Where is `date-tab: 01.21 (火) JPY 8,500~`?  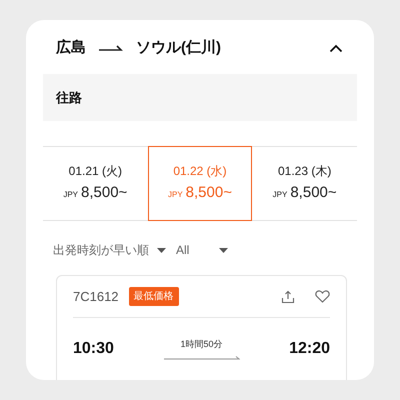
date-tab: 01.21 (火) JPY 8,500~ is located at coordinates (95, 183).